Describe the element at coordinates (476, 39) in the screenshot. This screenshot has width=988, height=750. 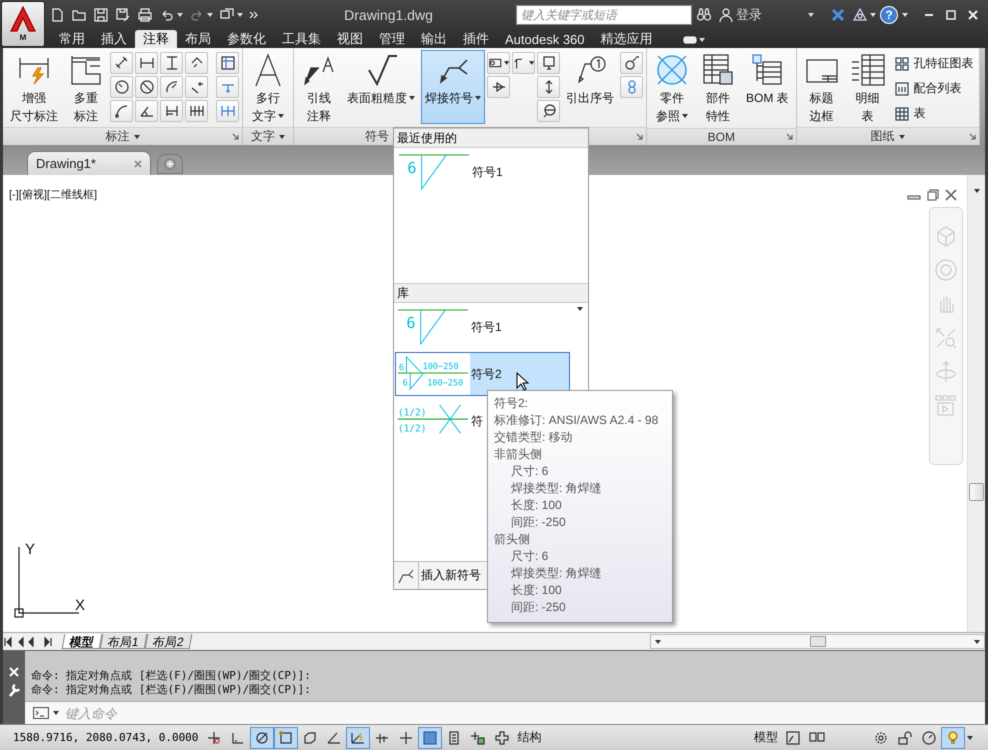
I see `ribbon-tab: 插件` at that location.